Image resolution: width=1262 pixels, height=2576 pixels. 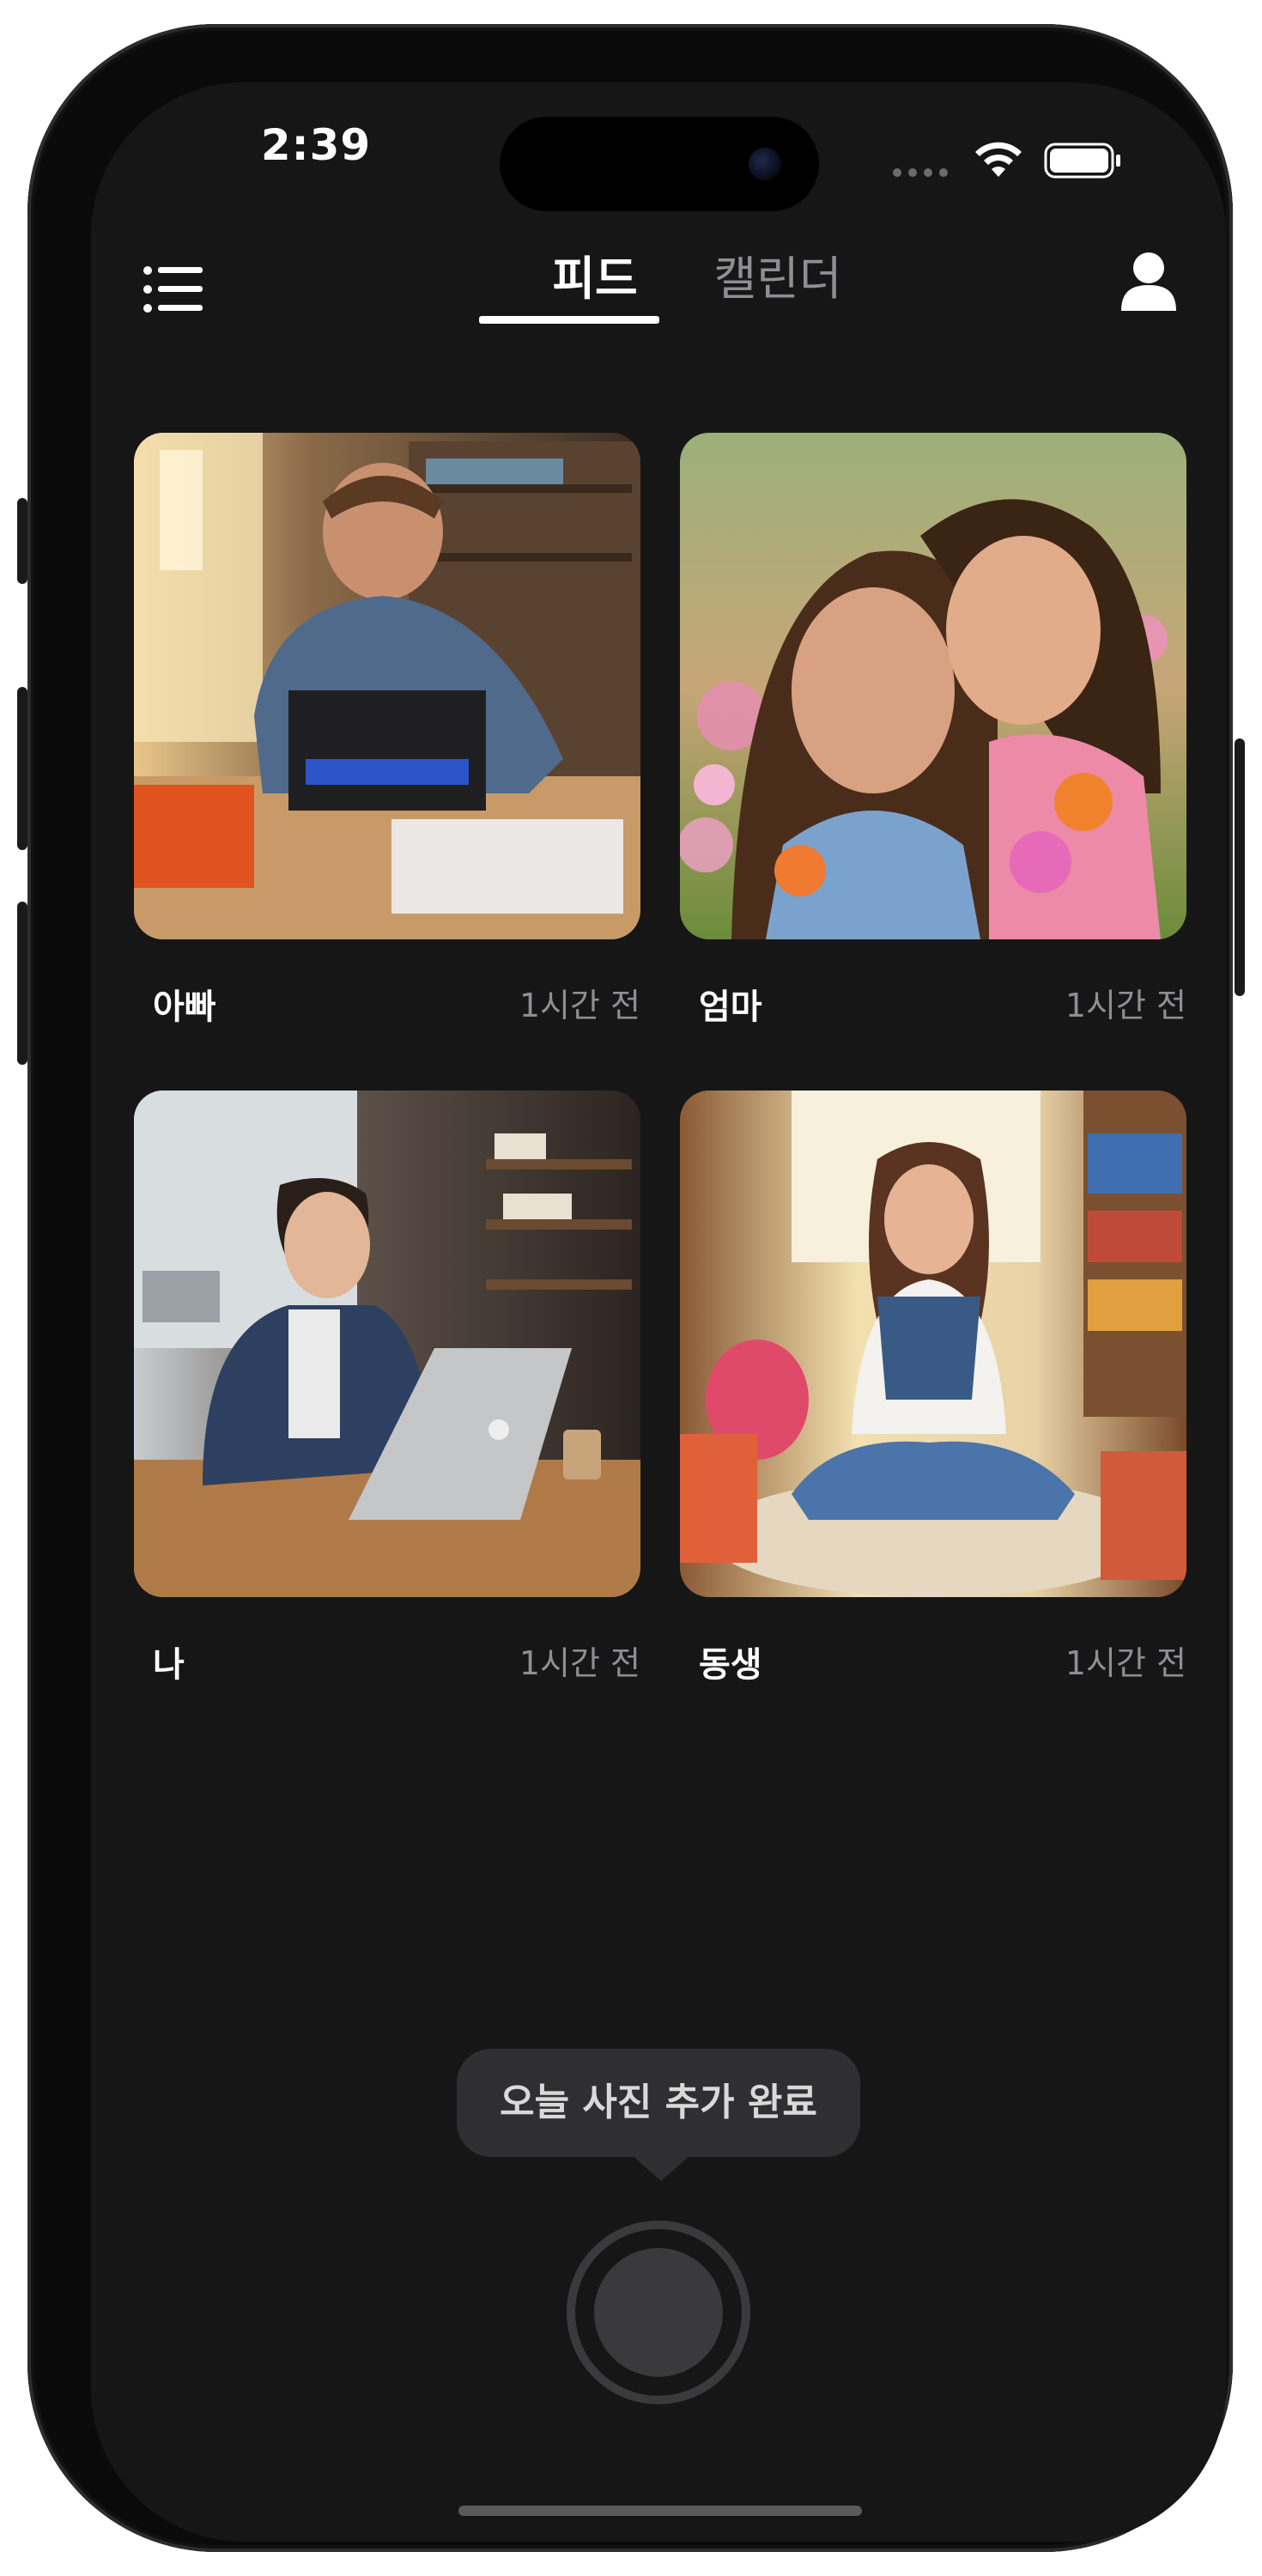 What do you see at coordinates (569, 320) in the screenshot?
I see `active-tab-indicator` at bounding box center [569, 320].